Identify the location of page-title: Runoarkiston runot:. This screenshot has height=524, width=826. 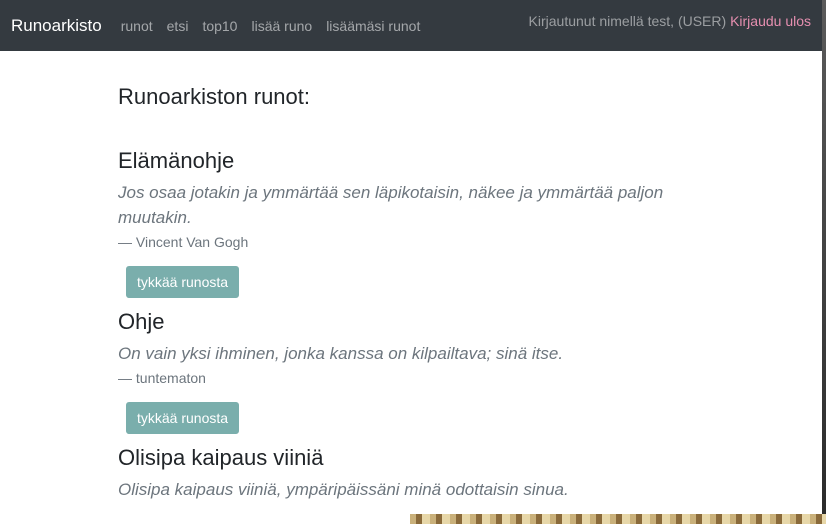
(214, 96).